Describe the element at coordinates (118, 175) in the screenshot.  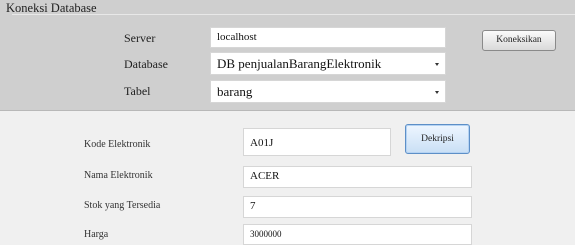
I see `nama-label: Nama Elektronik` at that location.